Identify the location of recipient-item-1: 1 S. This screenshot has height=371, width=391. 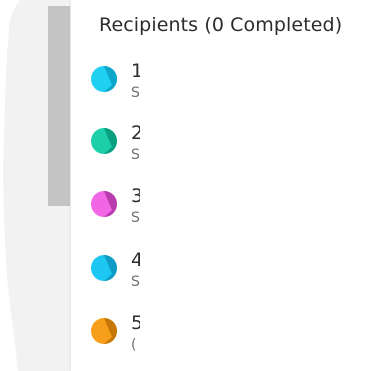
(120, 84).